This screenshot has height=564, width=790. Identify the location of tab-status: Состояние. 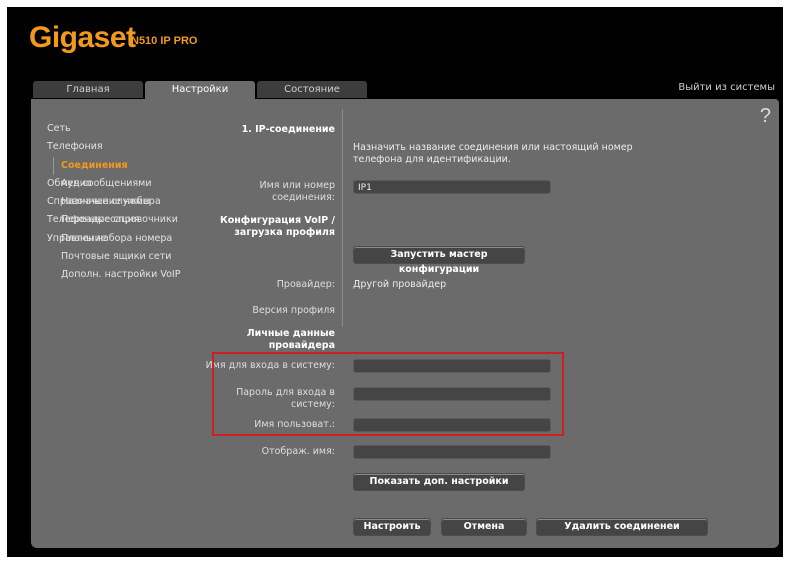
(312, 89).